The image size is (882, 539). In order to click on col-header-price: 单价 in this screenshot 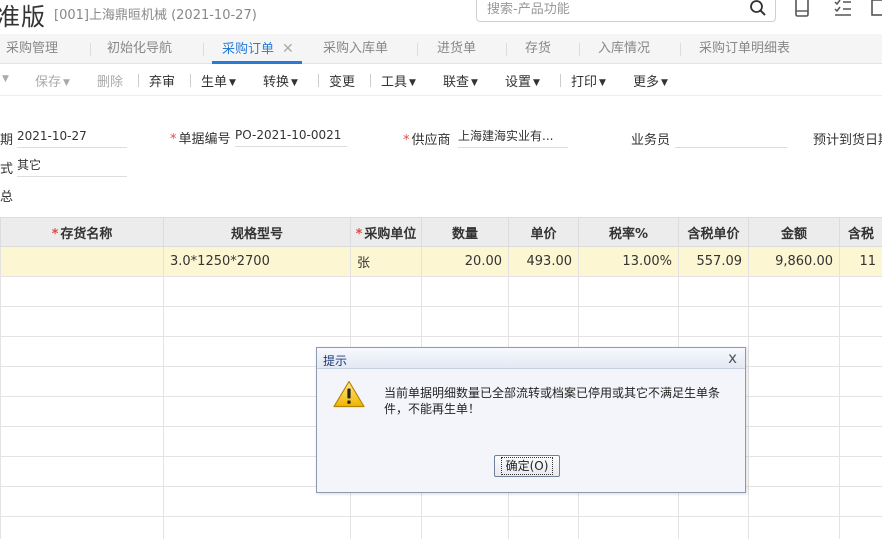, I will do `click(543, 232)`.